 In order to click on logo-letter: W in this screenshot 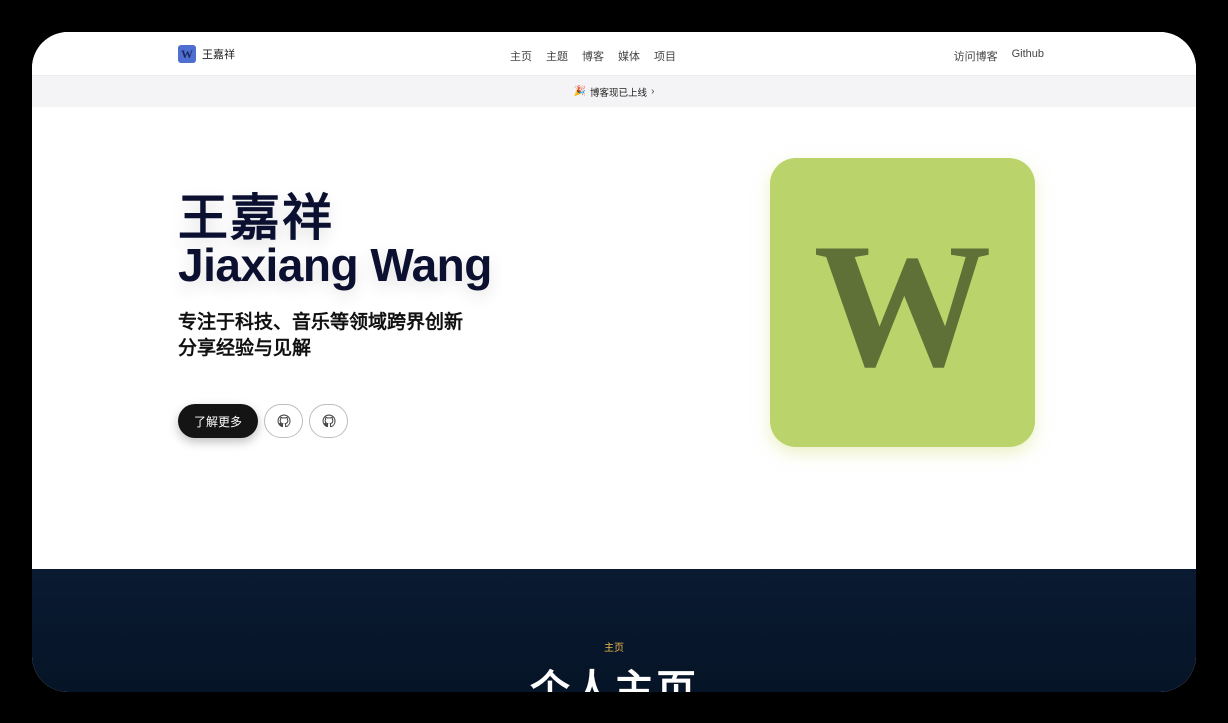, I will do `click(902, 304)`.